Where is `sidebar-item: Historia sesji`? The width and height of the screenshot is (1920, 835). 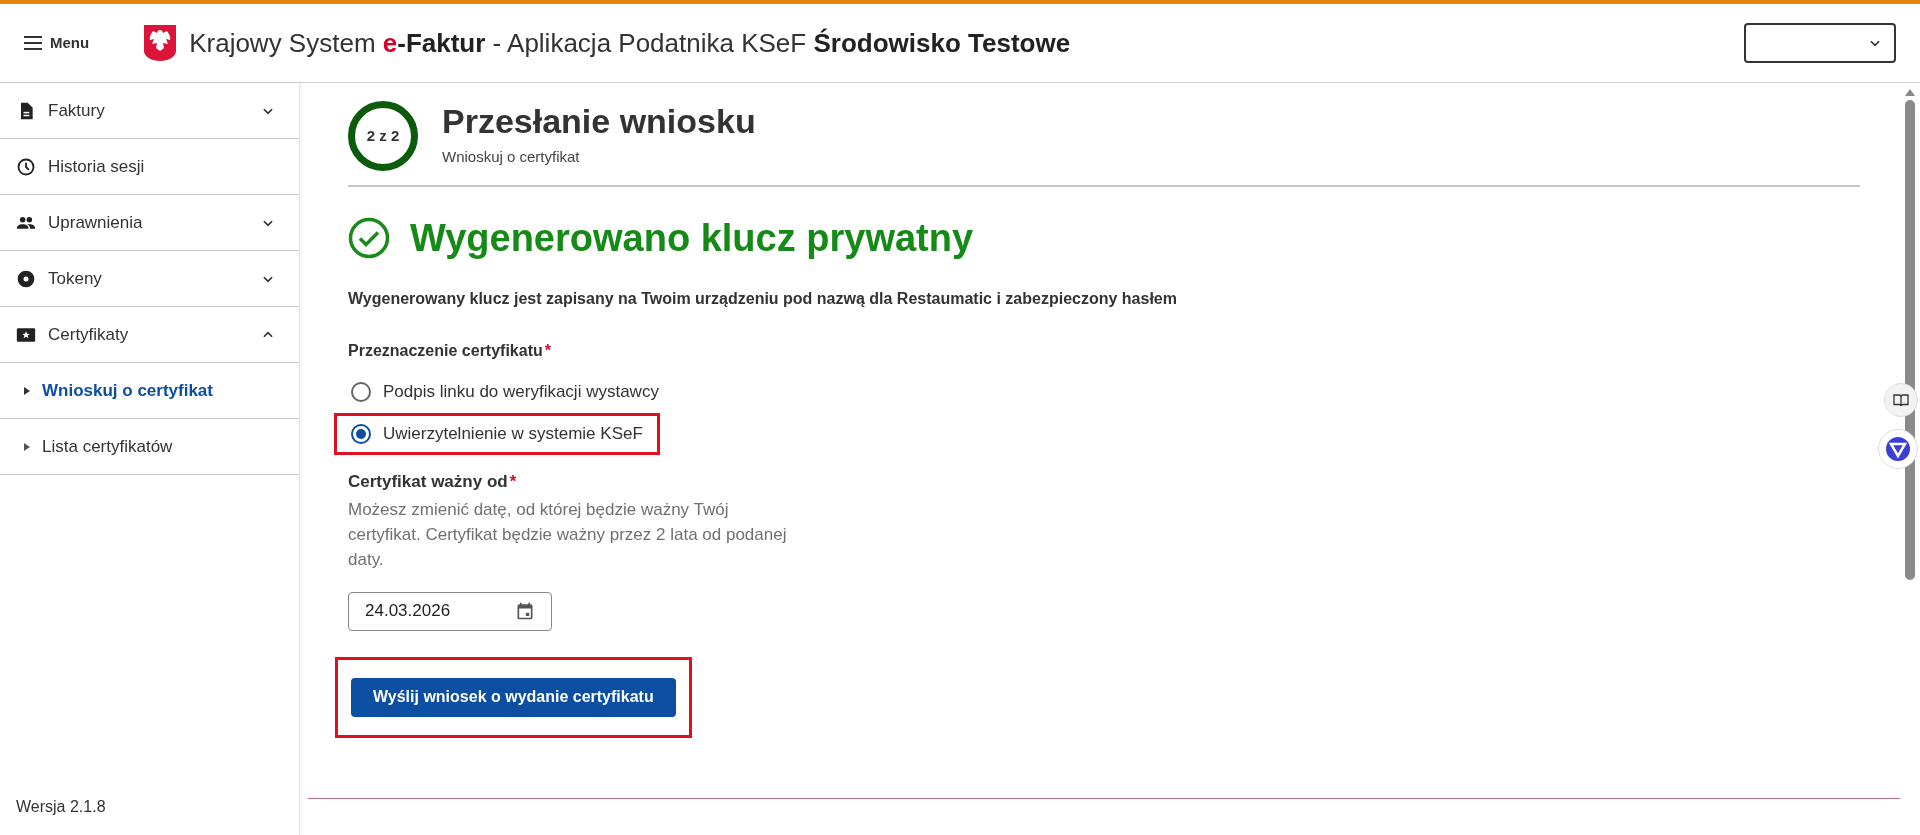 sidebar-item: Historia sesji is located at coordinates (149, 167).